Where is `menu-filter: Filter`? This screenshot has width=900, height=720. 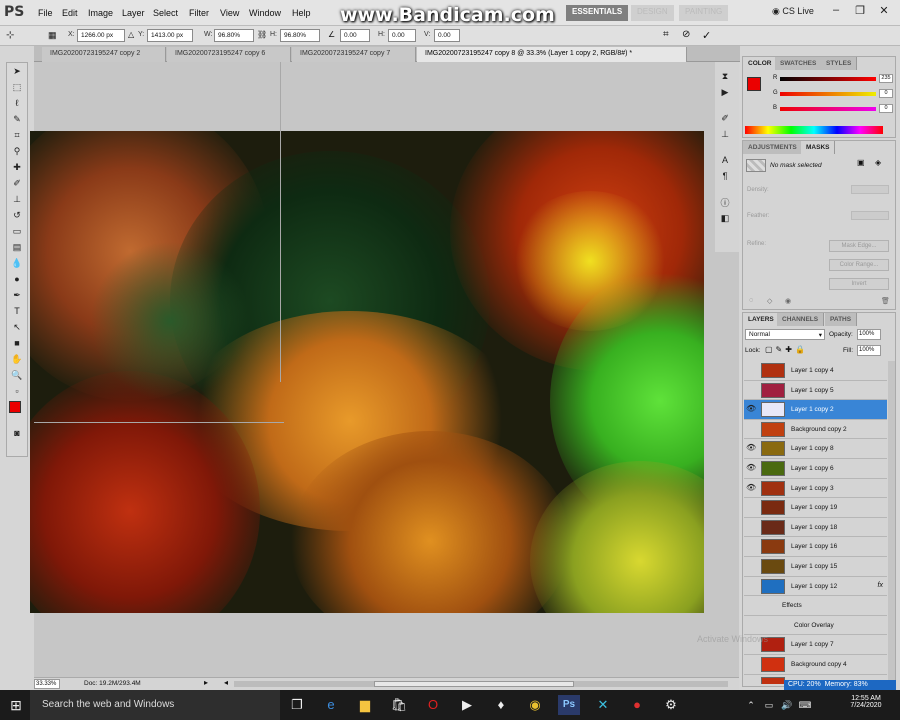 menu-filter: Filter is located at coordinates (199, 13).